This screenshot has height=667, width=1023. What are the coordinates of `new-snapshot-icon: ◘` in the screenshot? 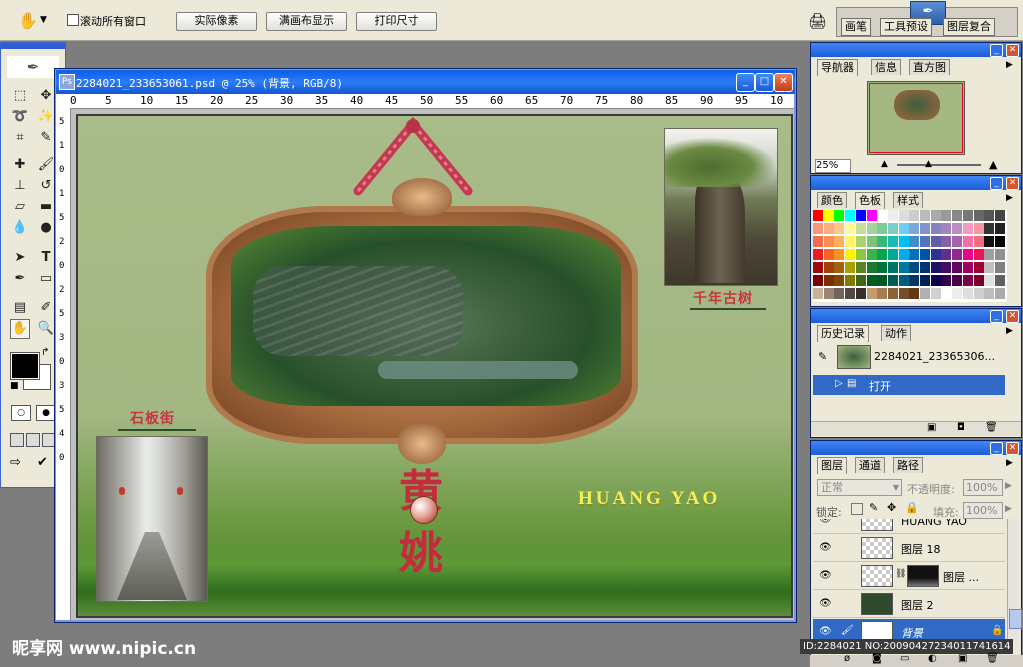 It's located at (961, 427).